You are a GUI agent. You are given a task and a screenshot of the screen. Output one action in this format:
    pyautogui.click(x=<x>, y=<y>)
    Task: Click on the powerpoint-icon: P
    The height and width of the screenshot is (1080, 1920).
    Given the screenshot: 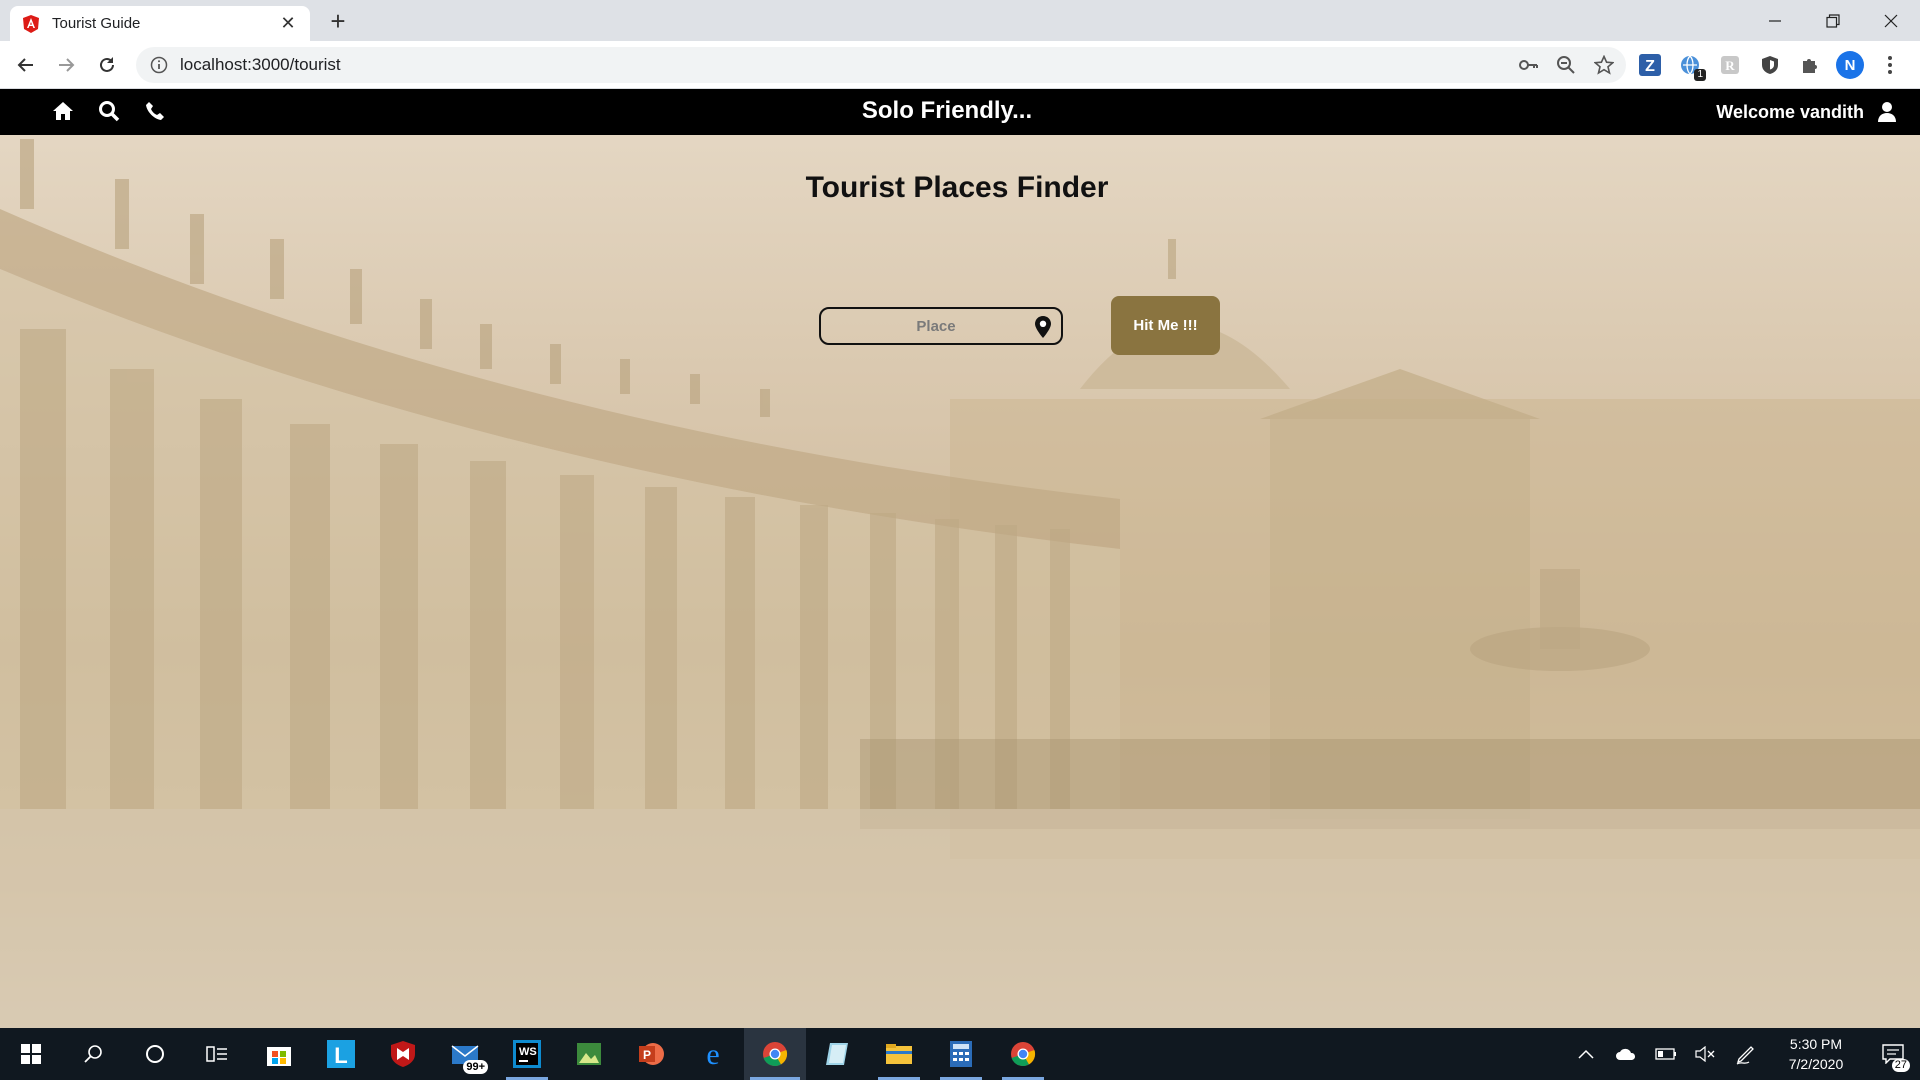 What is the action you would take?
    pyautogui.click(x=651, y=1054)
    